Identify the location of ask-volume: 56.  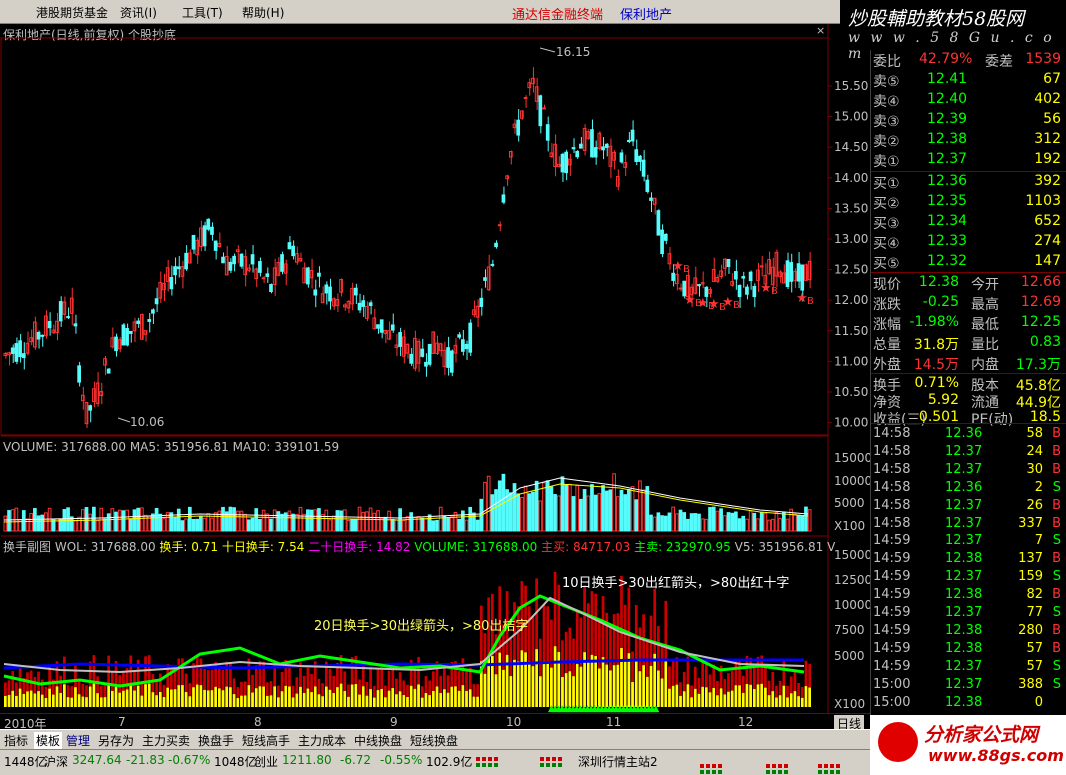
(1052, 119).